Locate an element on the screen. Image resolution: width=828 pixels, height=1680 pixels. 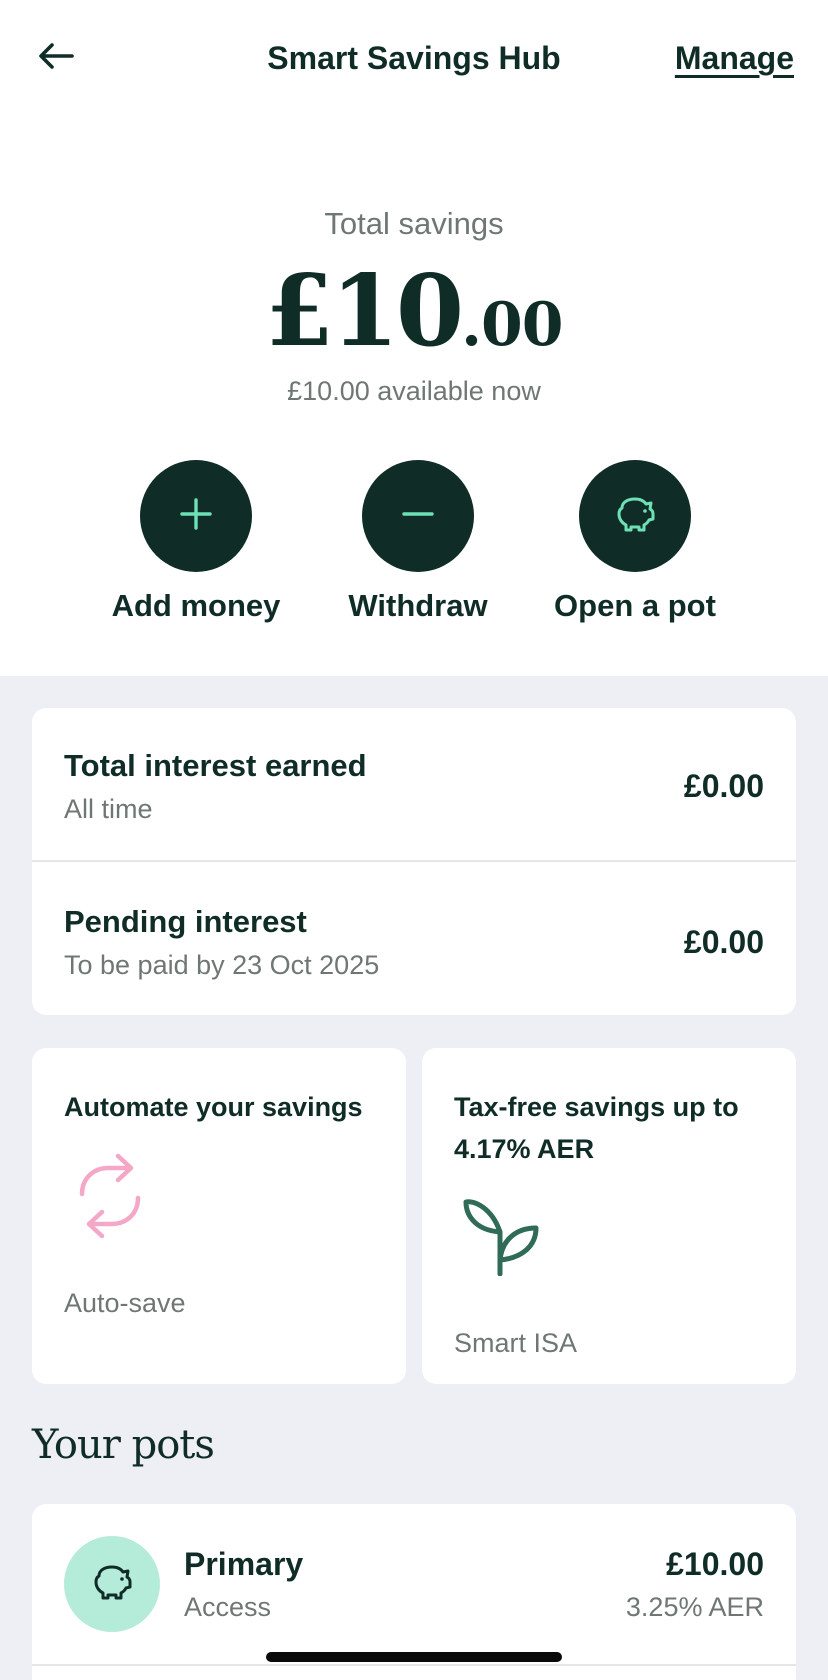
total-interest-title: Total interest earned is located at coordinates (215, 765).